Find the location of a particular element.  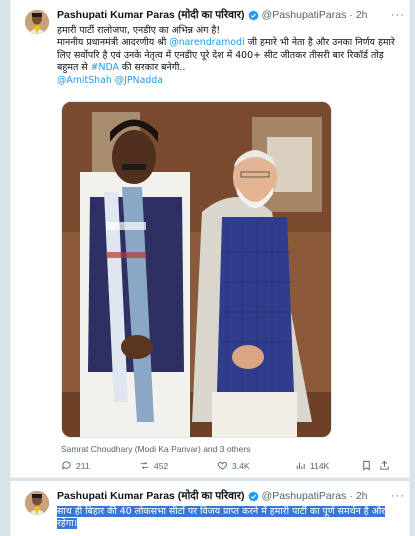

reply-button: 211 is located at coordinates (75, 465).